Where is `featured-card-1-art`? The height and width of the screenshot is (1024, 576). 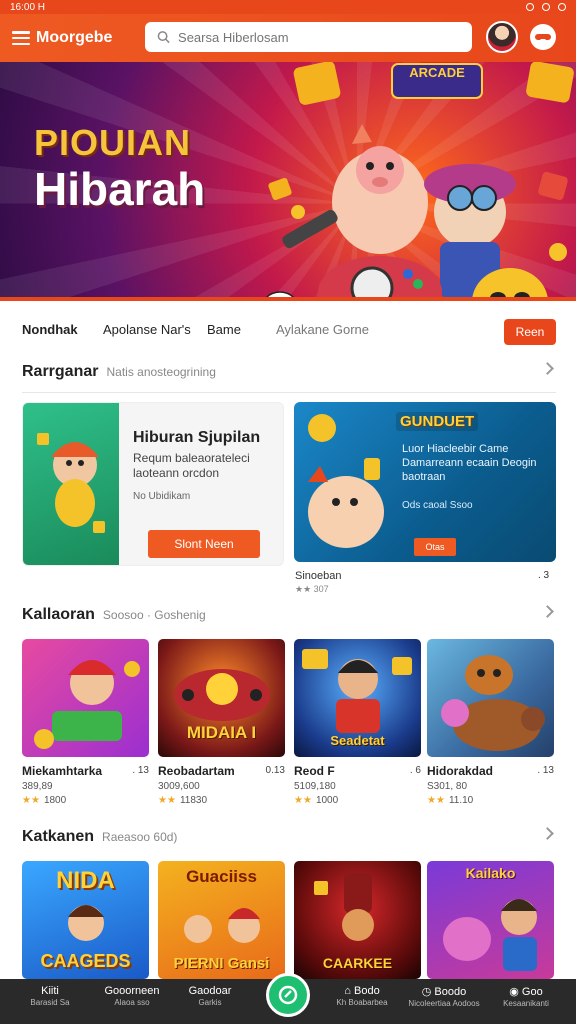
featured-card-1-art is located at coordinates (71, 484).